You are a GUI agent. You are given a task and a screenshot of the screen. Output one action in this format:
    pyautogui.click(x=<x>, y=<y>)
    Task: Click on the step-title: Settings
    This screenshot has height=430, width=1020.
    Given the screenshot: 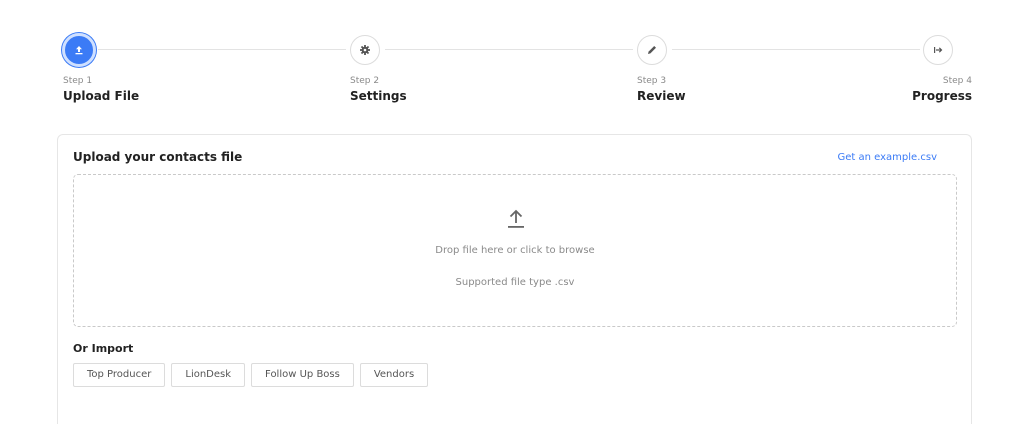 What is the action you would take?
    pyautogui.click(x=378, y=96)
    